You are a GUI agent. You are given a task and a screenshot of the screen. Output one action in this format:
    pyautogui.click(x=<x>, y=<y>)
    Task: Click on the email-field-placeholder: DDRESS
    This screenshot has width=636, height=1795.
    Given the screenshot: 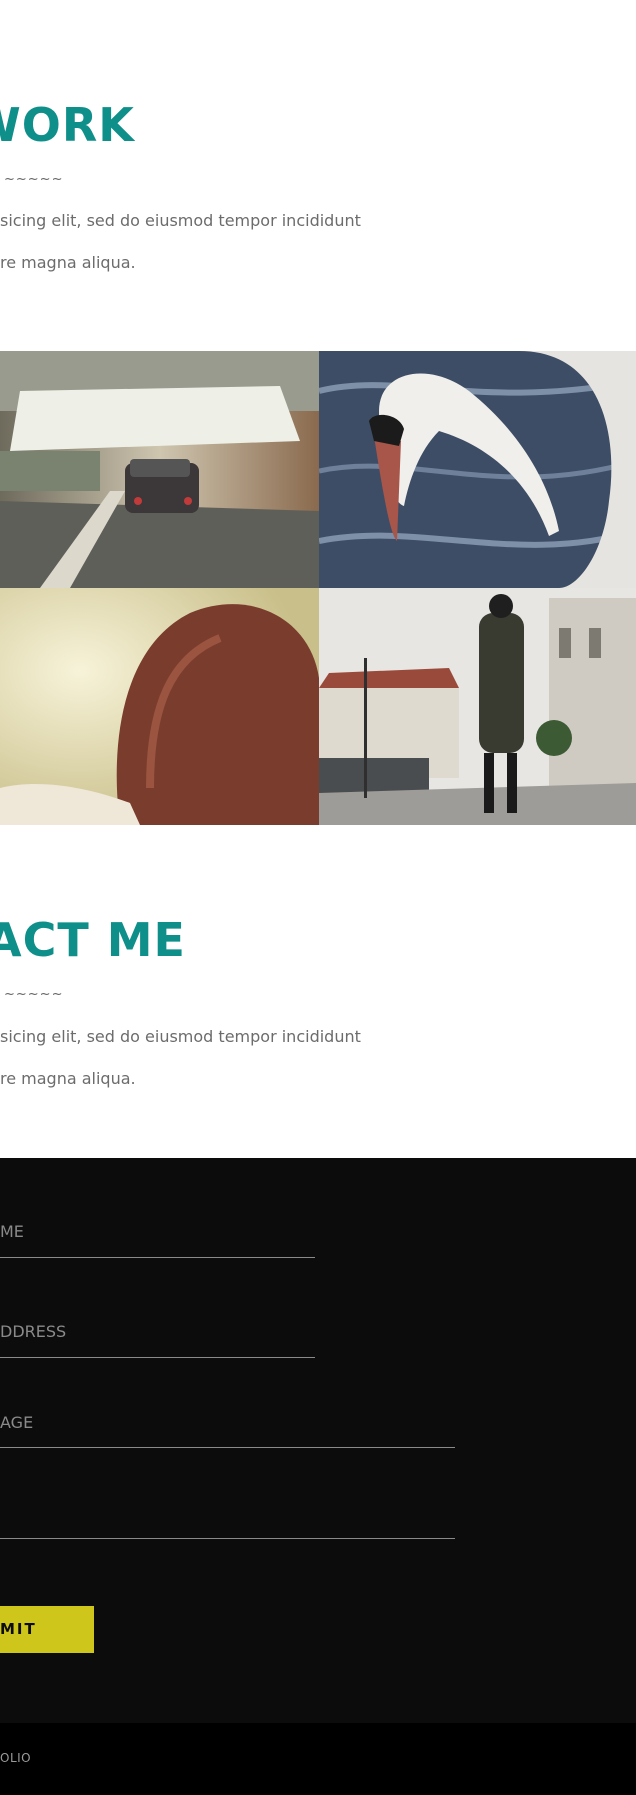 What is the action you would take?
    pyautogui.click(x=33, y=1331)
    